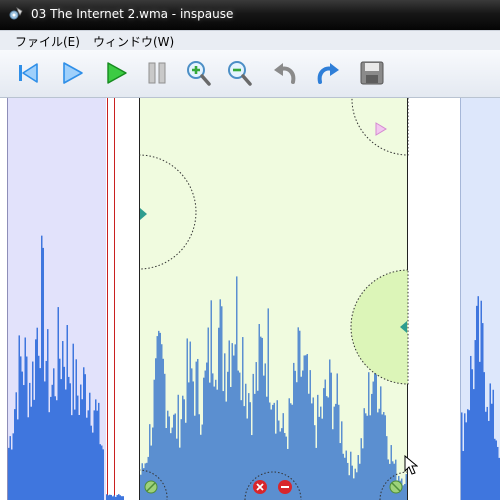  What do you see at coordinates (157, 73) in the screenshot?
I see `pause-button` at bounding box center [157, 73].